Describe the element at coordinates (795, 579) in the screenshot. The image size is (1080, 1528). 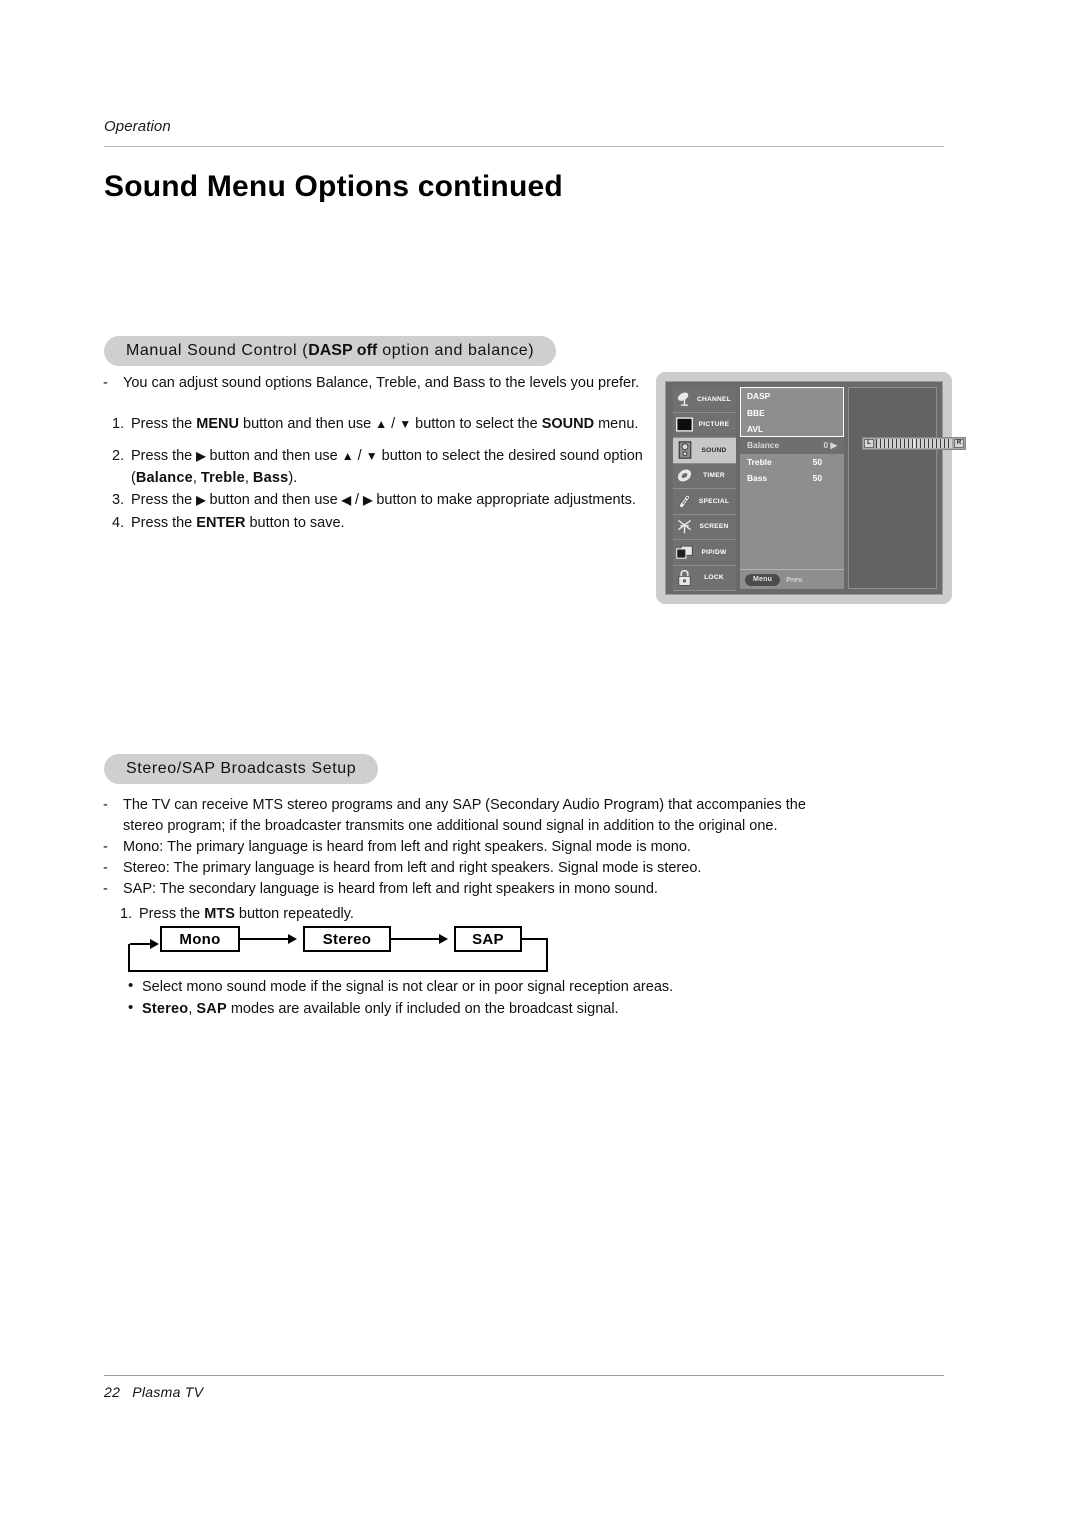
I see `osd-prev-label: Prev.` at that location.